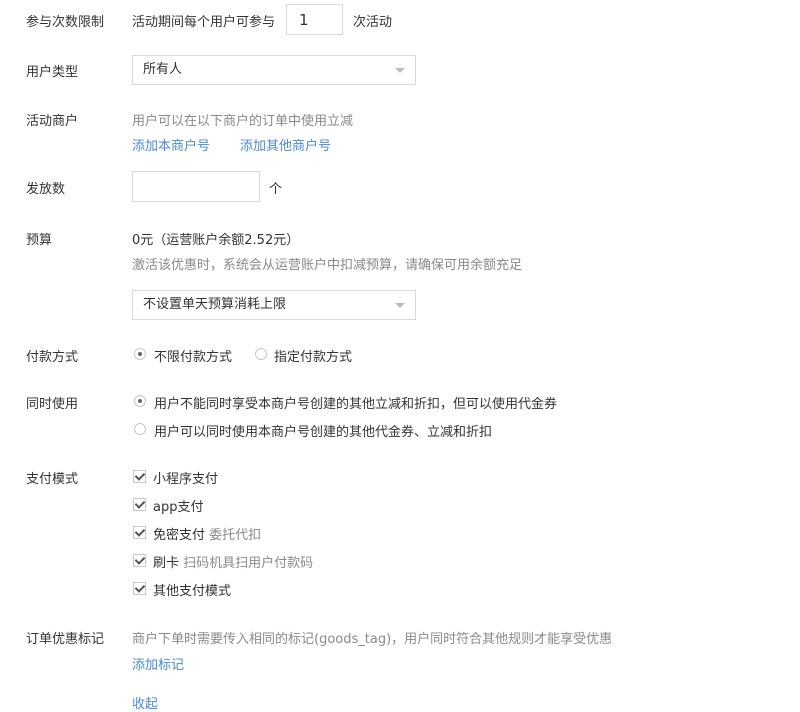  Describe the element at coordinates (243, 121) in the screenshot. I see `merchants-hint: 用户可以在以下商户的订单中使用立减` at that location.